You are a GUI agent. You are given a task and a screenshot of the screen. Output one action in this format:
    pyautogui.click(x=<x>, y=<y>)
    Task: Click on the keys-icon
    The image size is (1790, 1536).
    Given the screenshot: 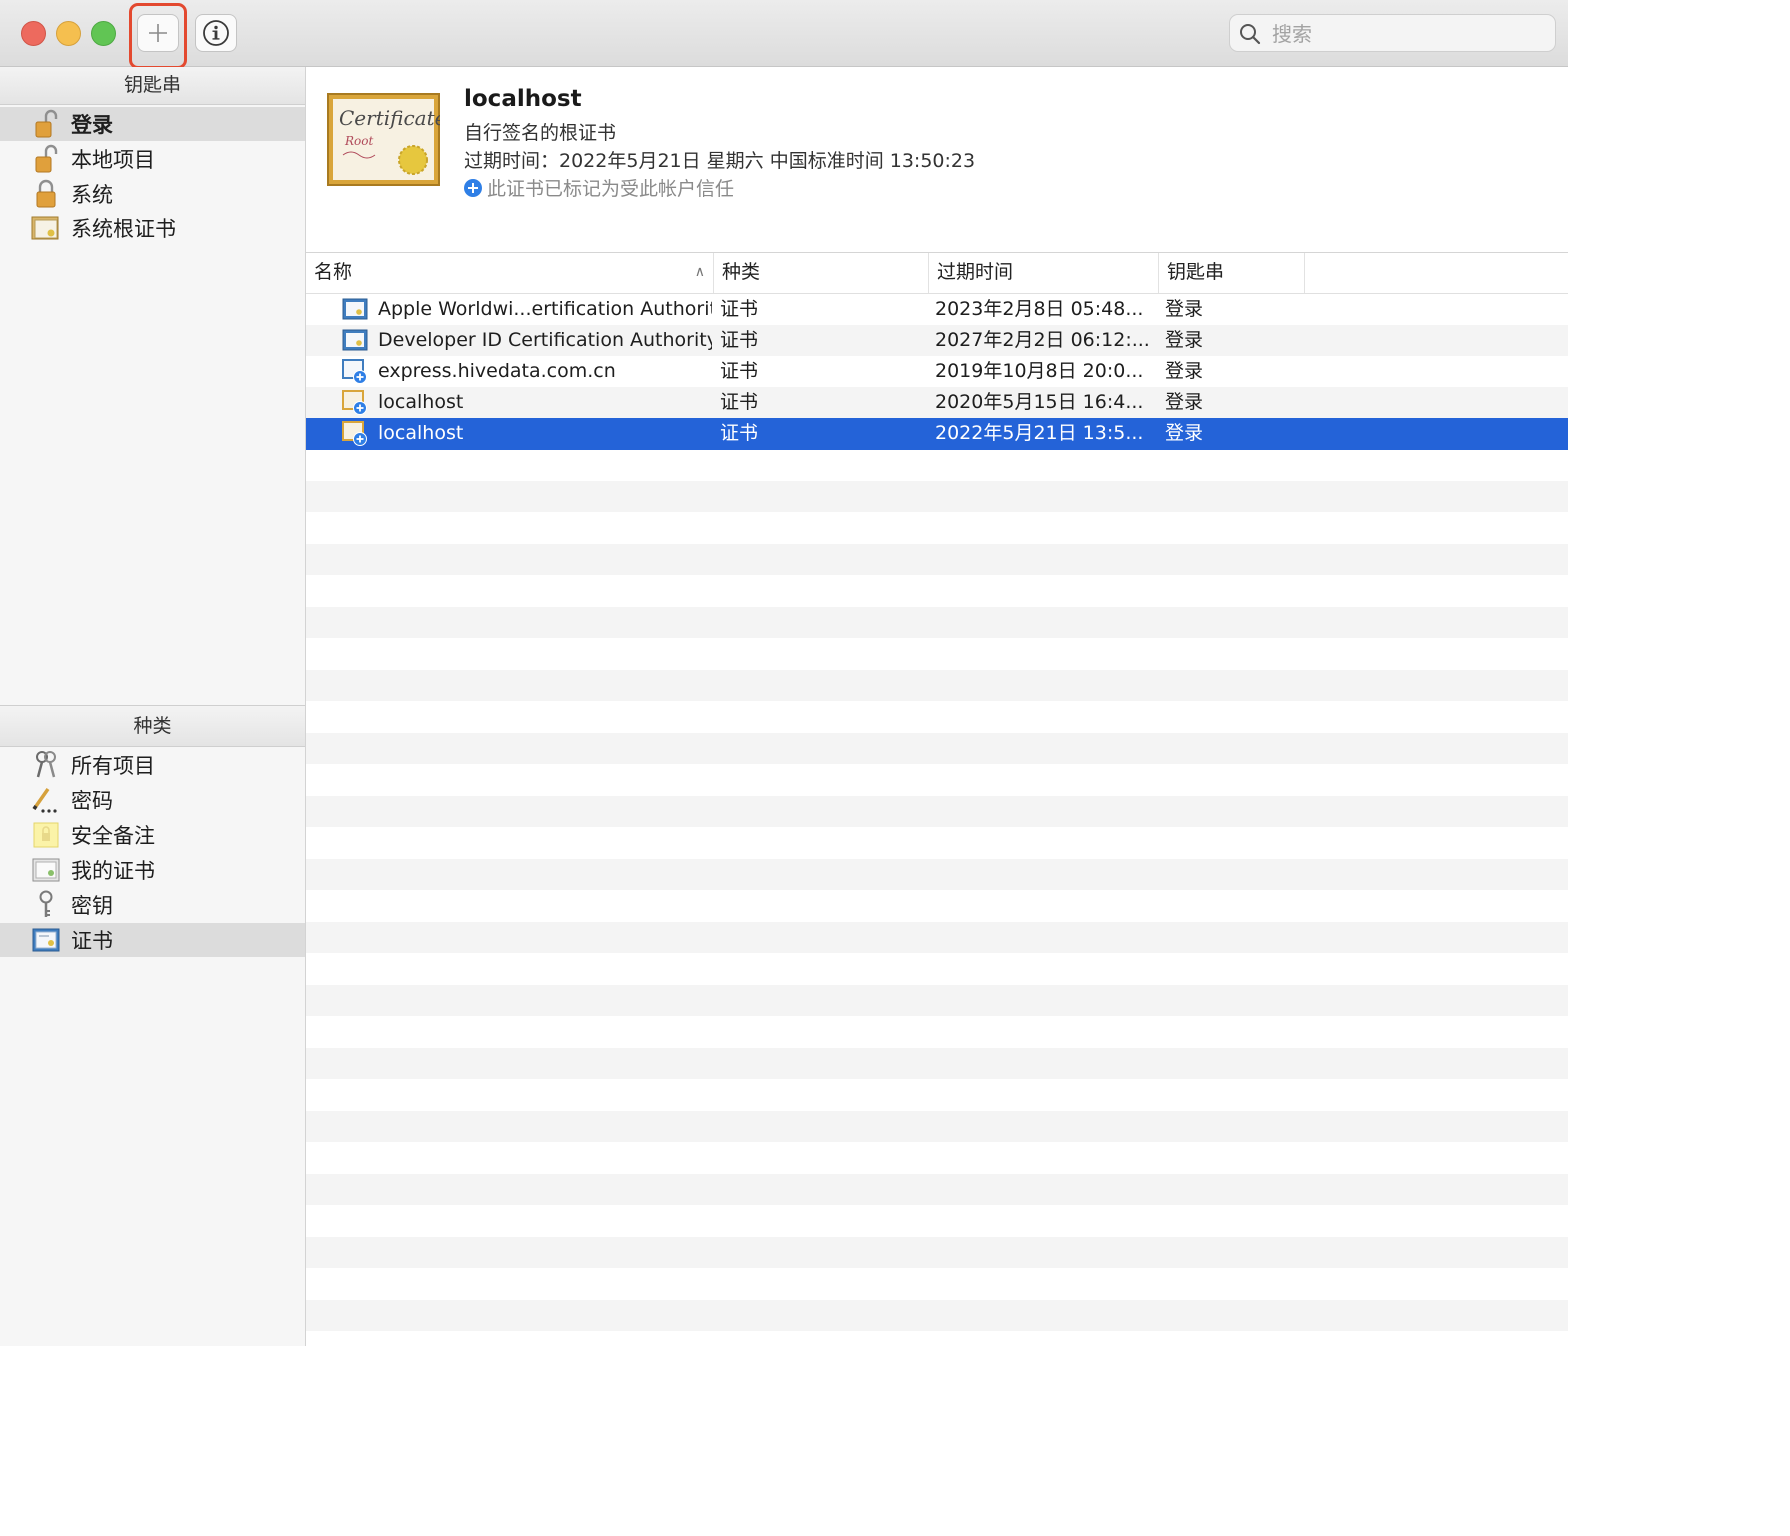 What is the action you would take?
    pyautogui.click(x=46, y=765)
    